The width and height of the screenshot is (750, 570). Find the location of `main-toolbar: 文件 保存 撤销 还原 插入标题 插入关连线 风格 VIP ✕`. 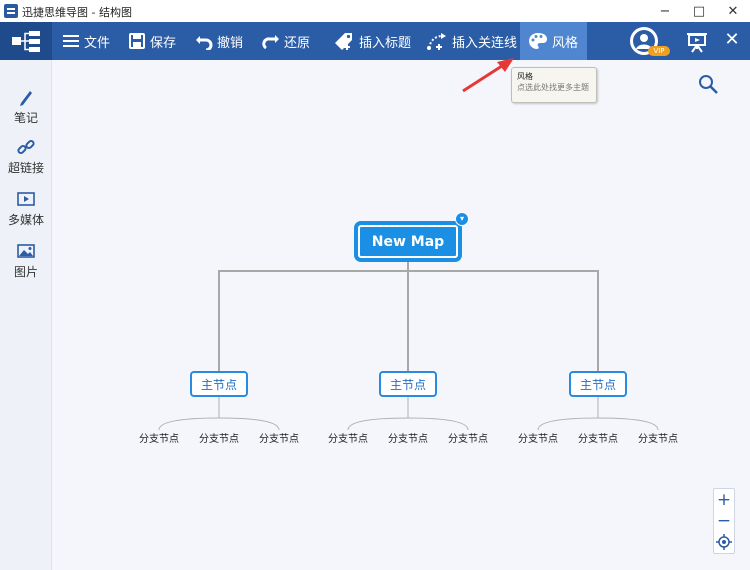

main-toolbar: 文件 保存 撤销 还原 插入标题 插入关连线 风格 VIP ✕ is located at coordinates (375, 41).